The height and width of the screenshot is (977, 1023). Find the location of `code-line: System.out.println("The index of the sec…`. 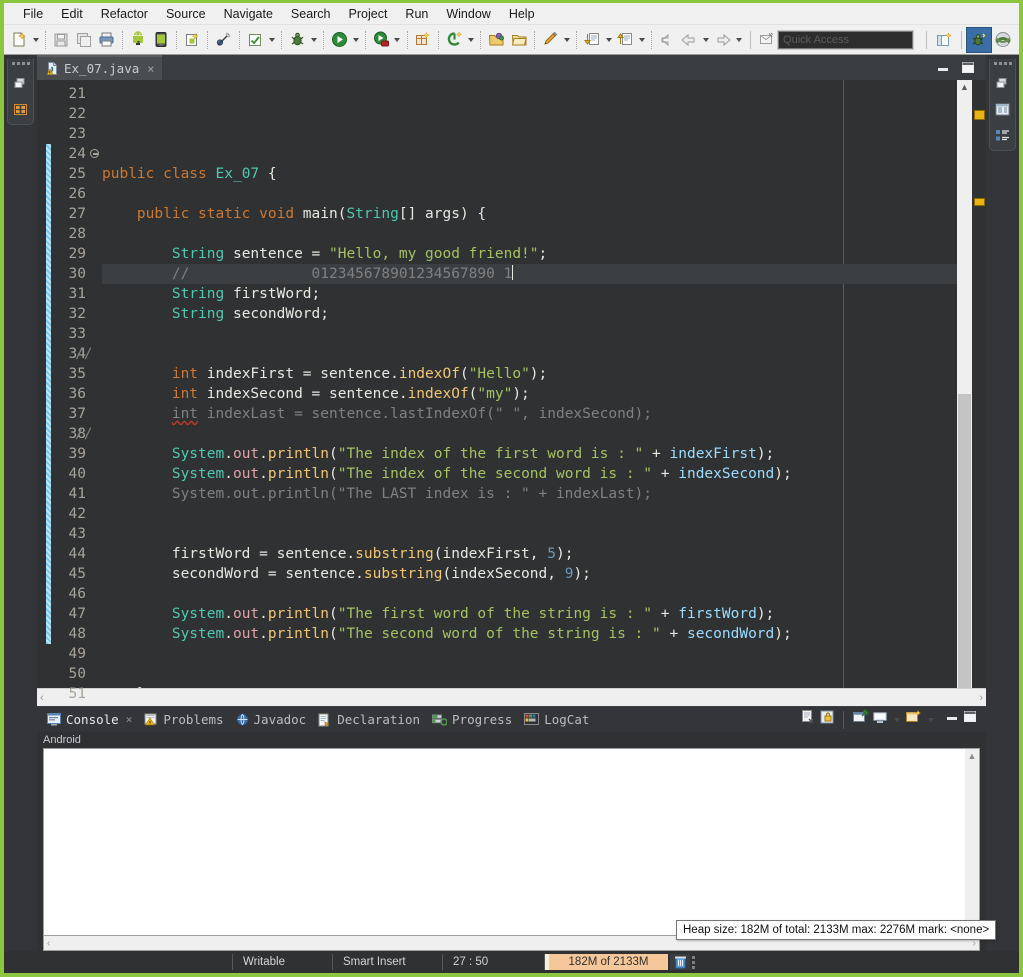

code-line: System.out.println("The index of the sec… is located at coordinates (529, 474).